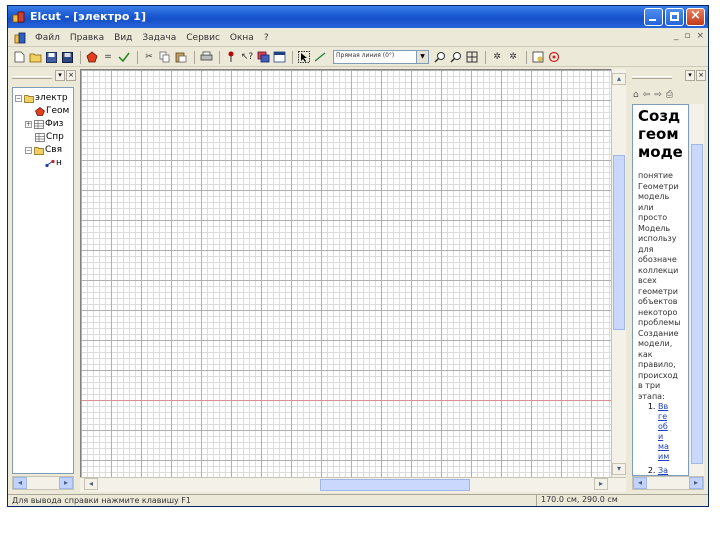 Image resolution: width=720 pixels, height=540 pixels. Describe the element at coordinates (513, 57) in the screenshot. I see `mesh-remove-icon: ✲` at that location.